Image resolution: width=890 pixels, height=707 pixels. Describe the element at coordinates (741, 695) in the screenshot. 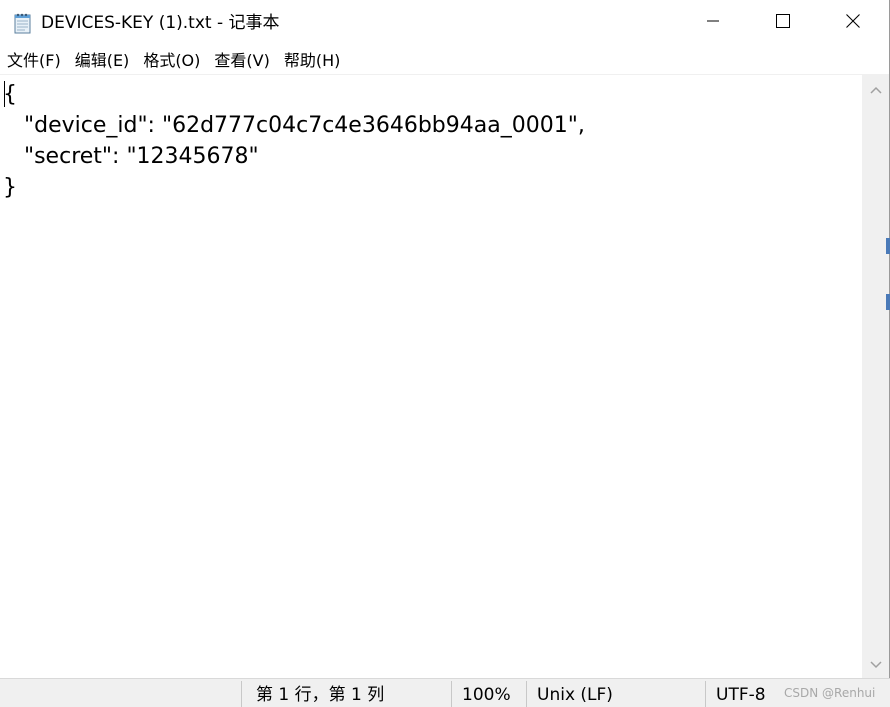

I see `encoding: UTF-8` at that location.